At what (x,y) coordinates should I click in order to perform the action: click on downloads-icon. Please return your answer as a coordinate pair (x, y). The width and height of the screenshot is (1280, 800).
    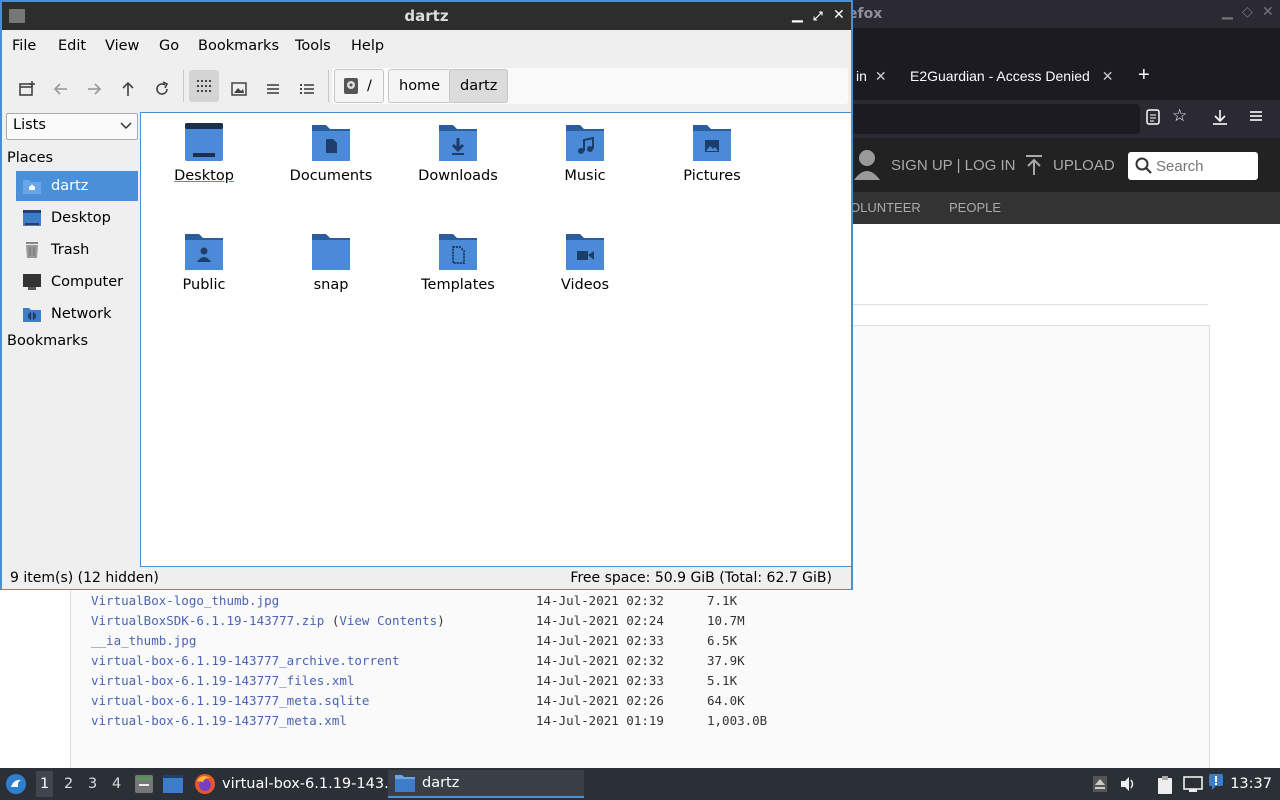
    Looking at the image, I should click on (1220, 119).